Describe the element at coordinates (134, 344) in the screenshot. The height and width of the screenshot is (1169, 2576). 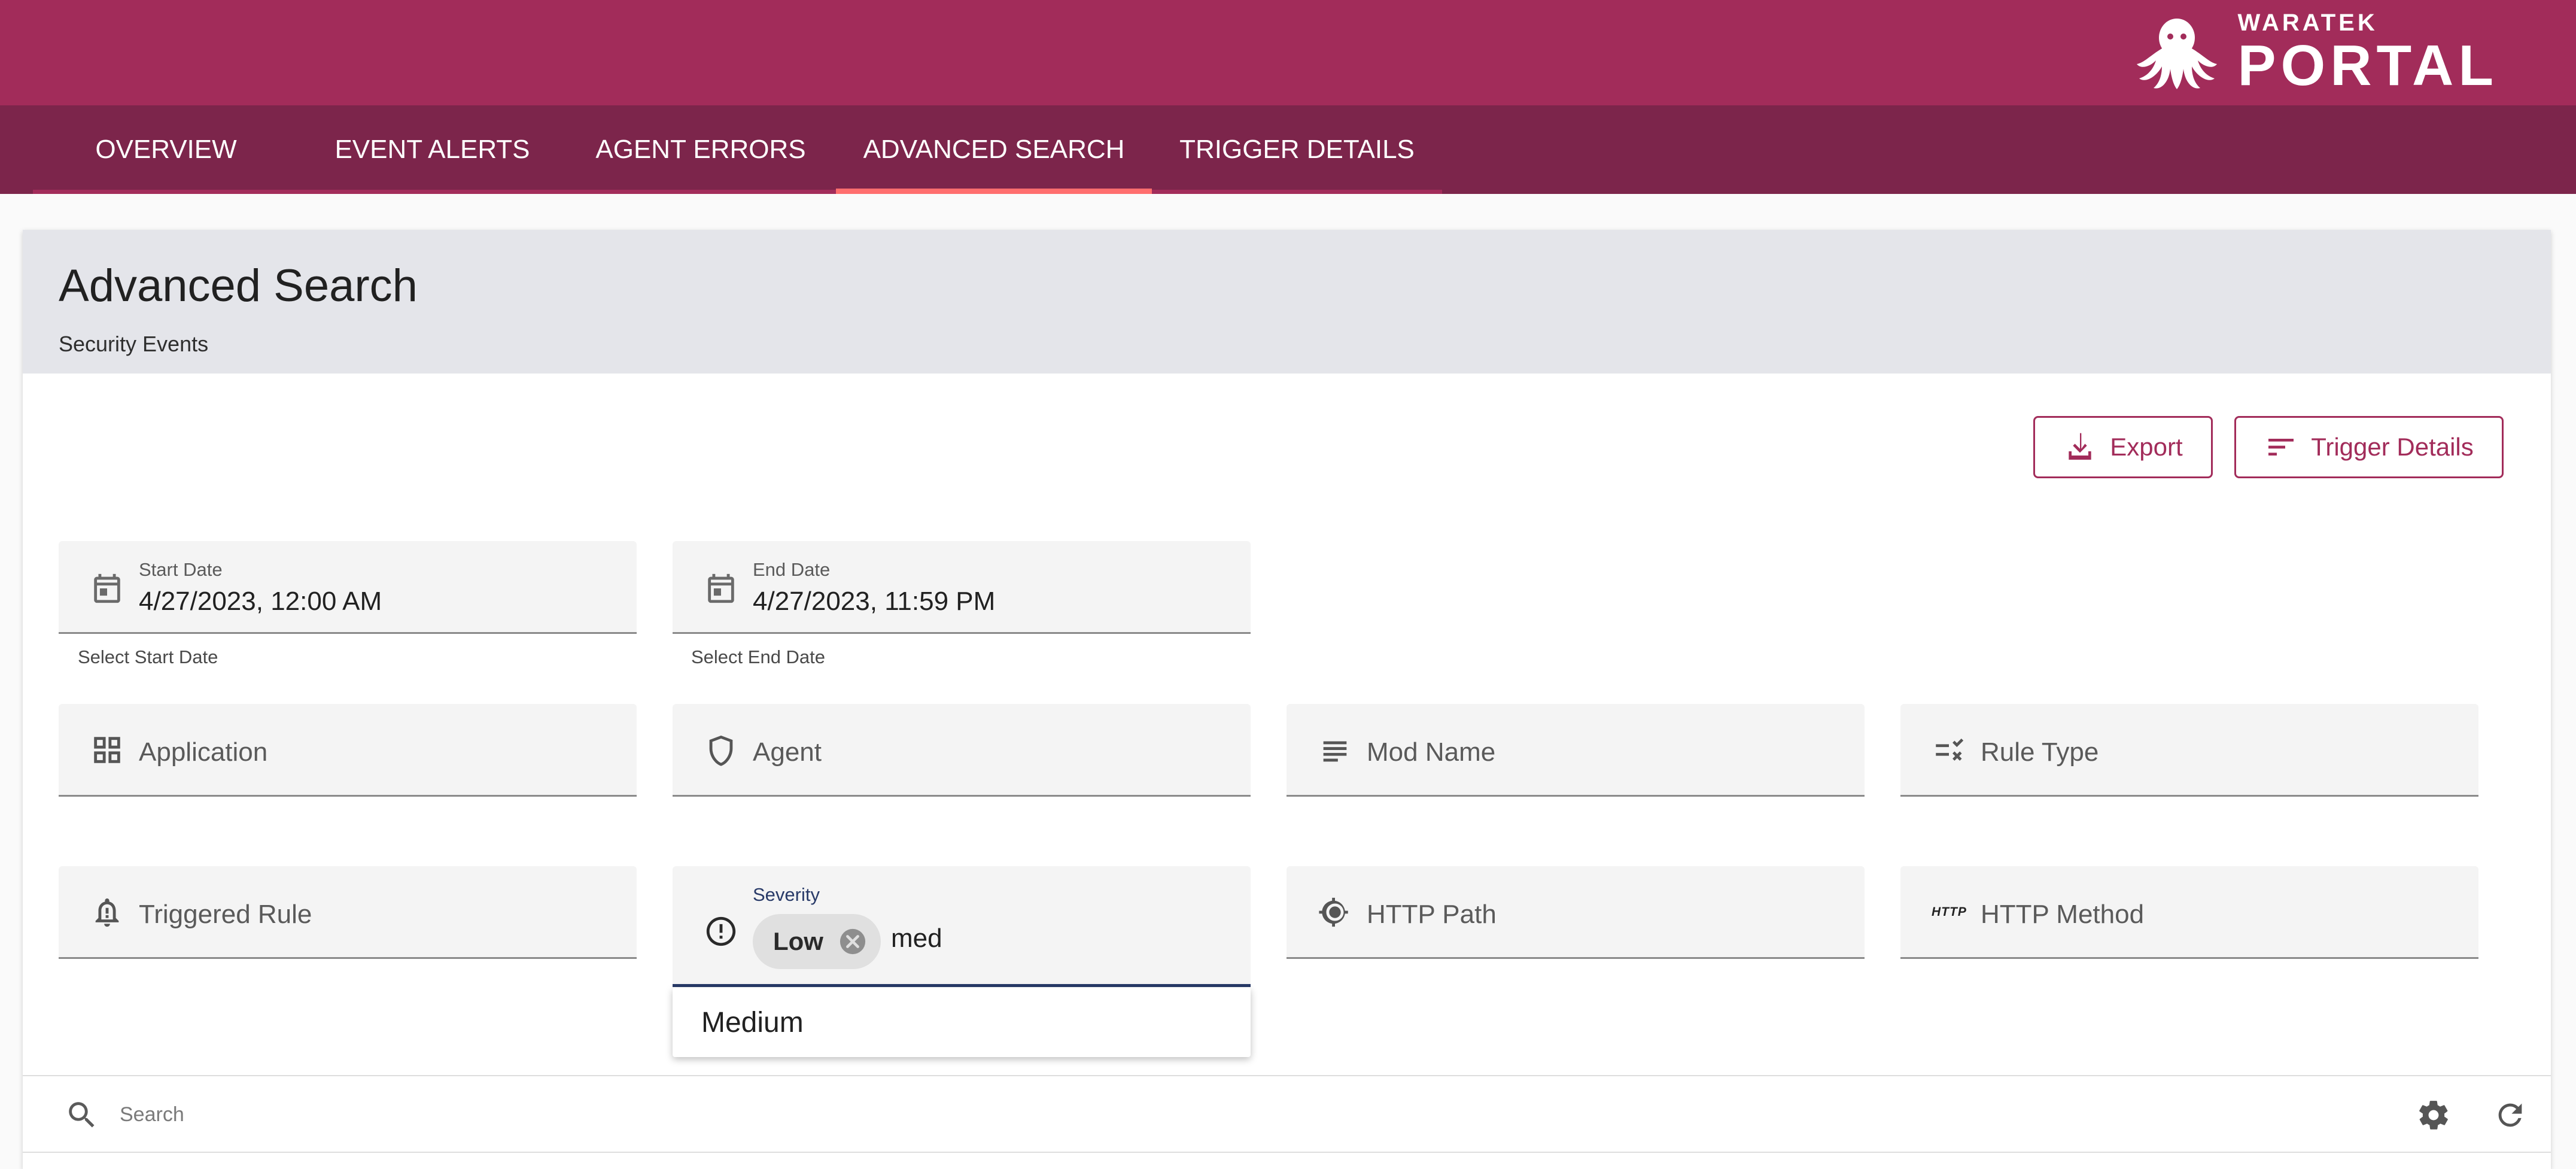
I see `page-subtitle: Security Events` at that location.